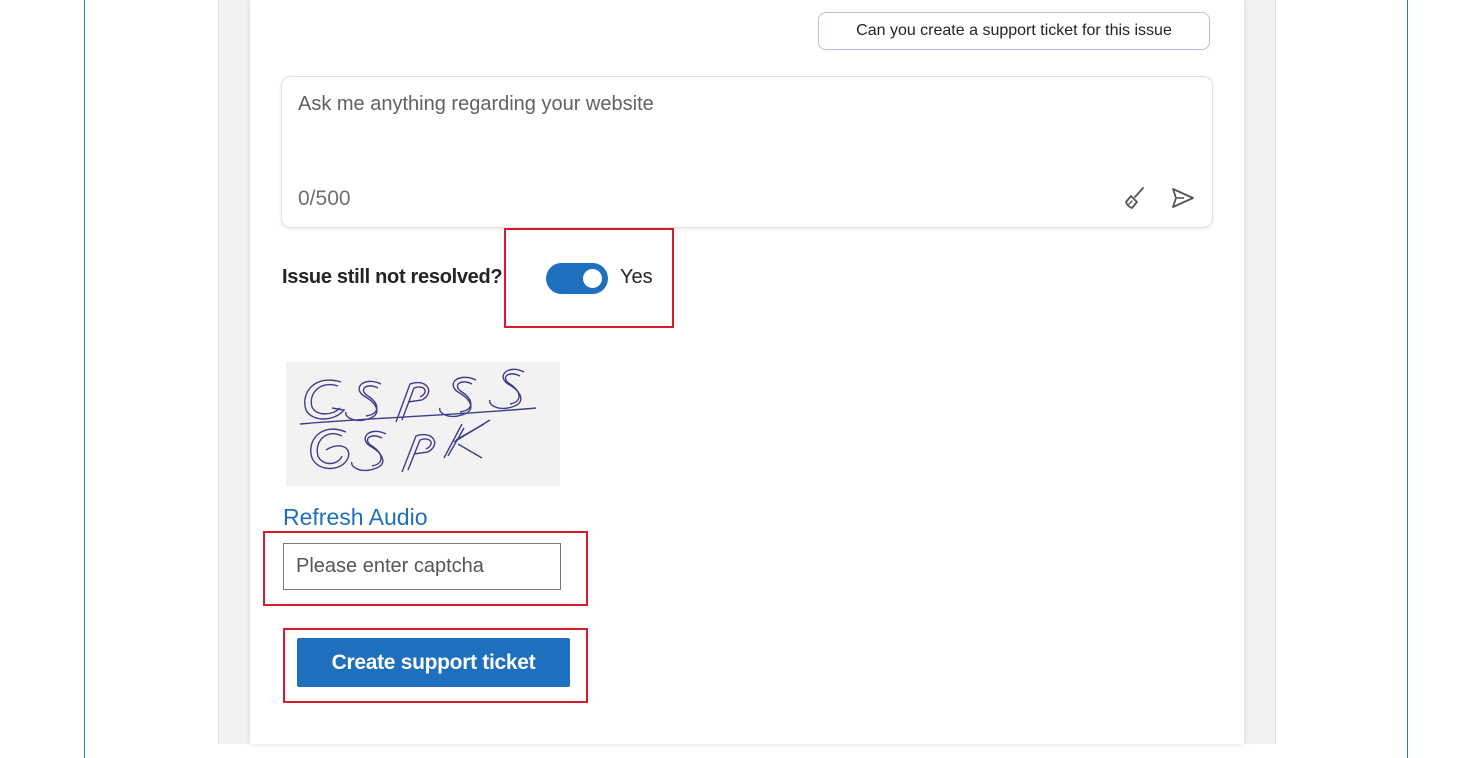 Image resolution: width=1464 pixels, height=758 pixels. What do you see at coordinates (392, 277) in the screenshot?
I see `resolution-label: Issue still not resolved?` at bounding box center [392, 277].